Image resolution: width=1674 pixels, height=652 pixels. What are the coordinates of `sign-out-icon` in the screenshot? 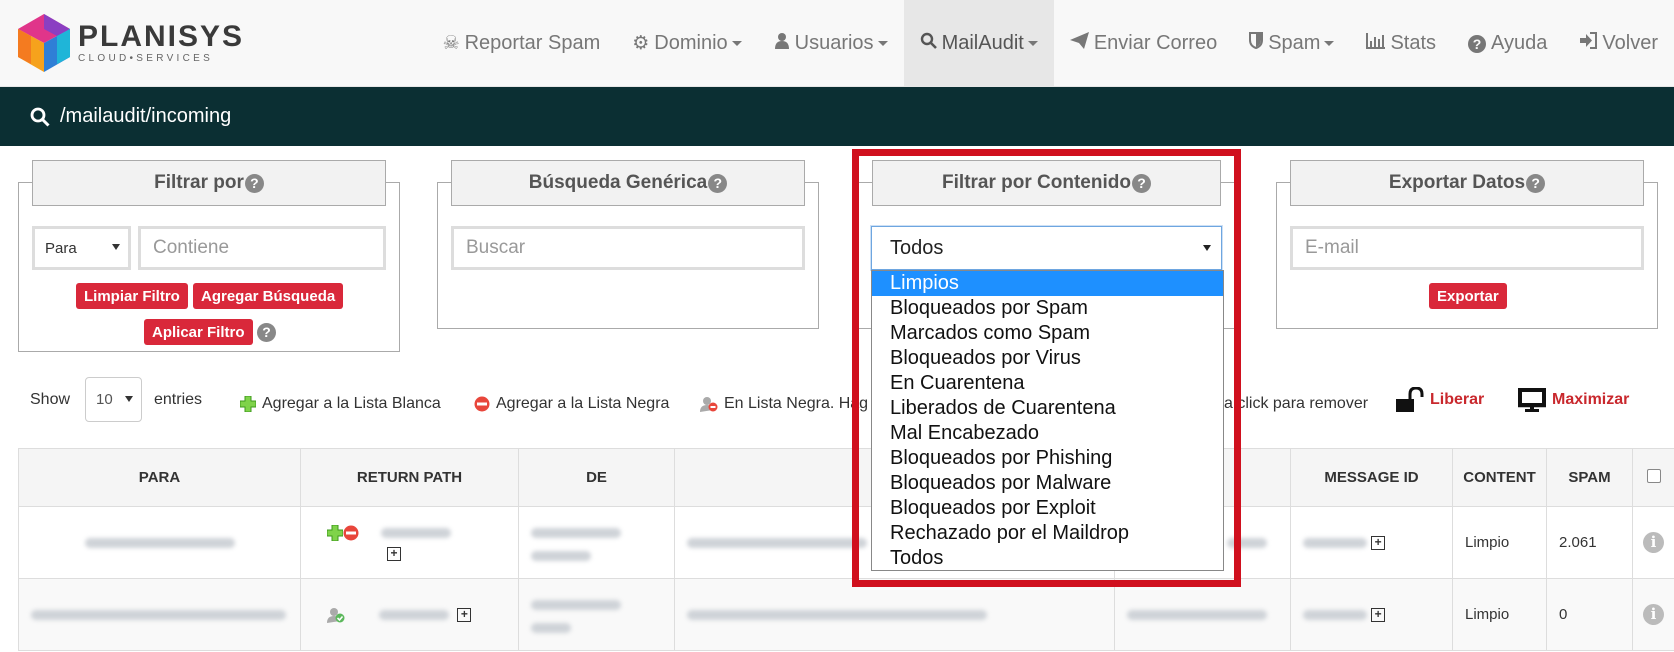 It's located at (1588, 43).